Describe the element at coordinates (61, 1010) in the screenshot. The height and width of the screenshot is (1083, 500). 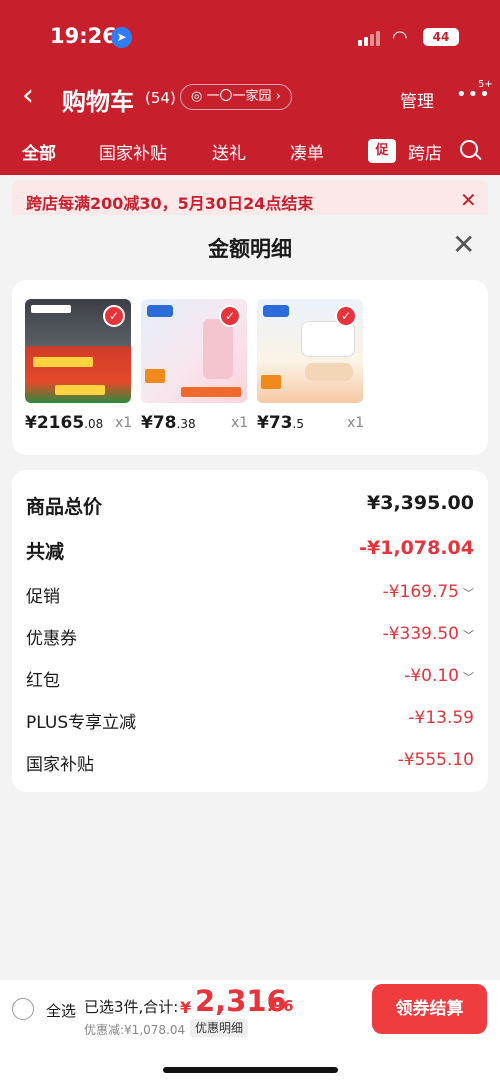
I see `select-all-label: 全选` at that location.